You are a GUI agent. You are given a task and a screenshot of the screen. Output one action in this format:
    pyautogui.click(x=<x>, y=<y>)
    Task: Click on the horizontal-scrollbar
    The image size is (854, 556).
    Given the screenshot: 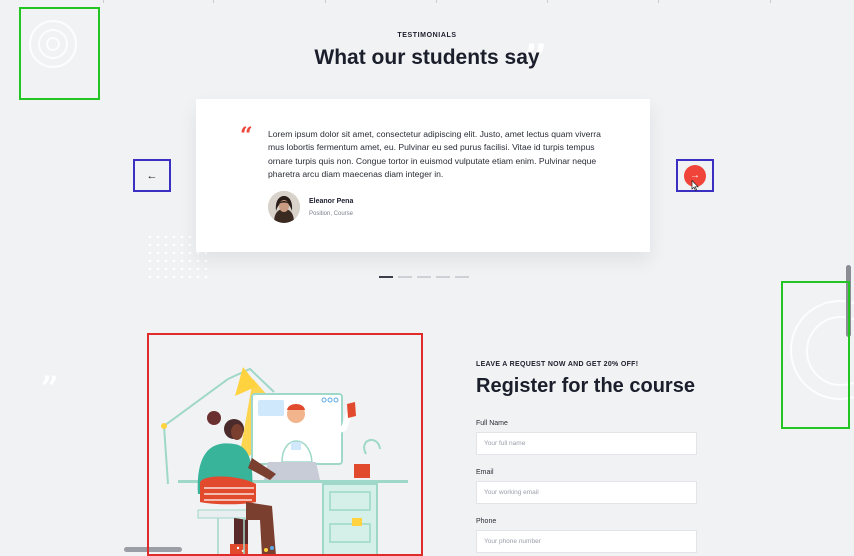 What is the action you would take?
    pyautogui.click(x=153, y=549)
    